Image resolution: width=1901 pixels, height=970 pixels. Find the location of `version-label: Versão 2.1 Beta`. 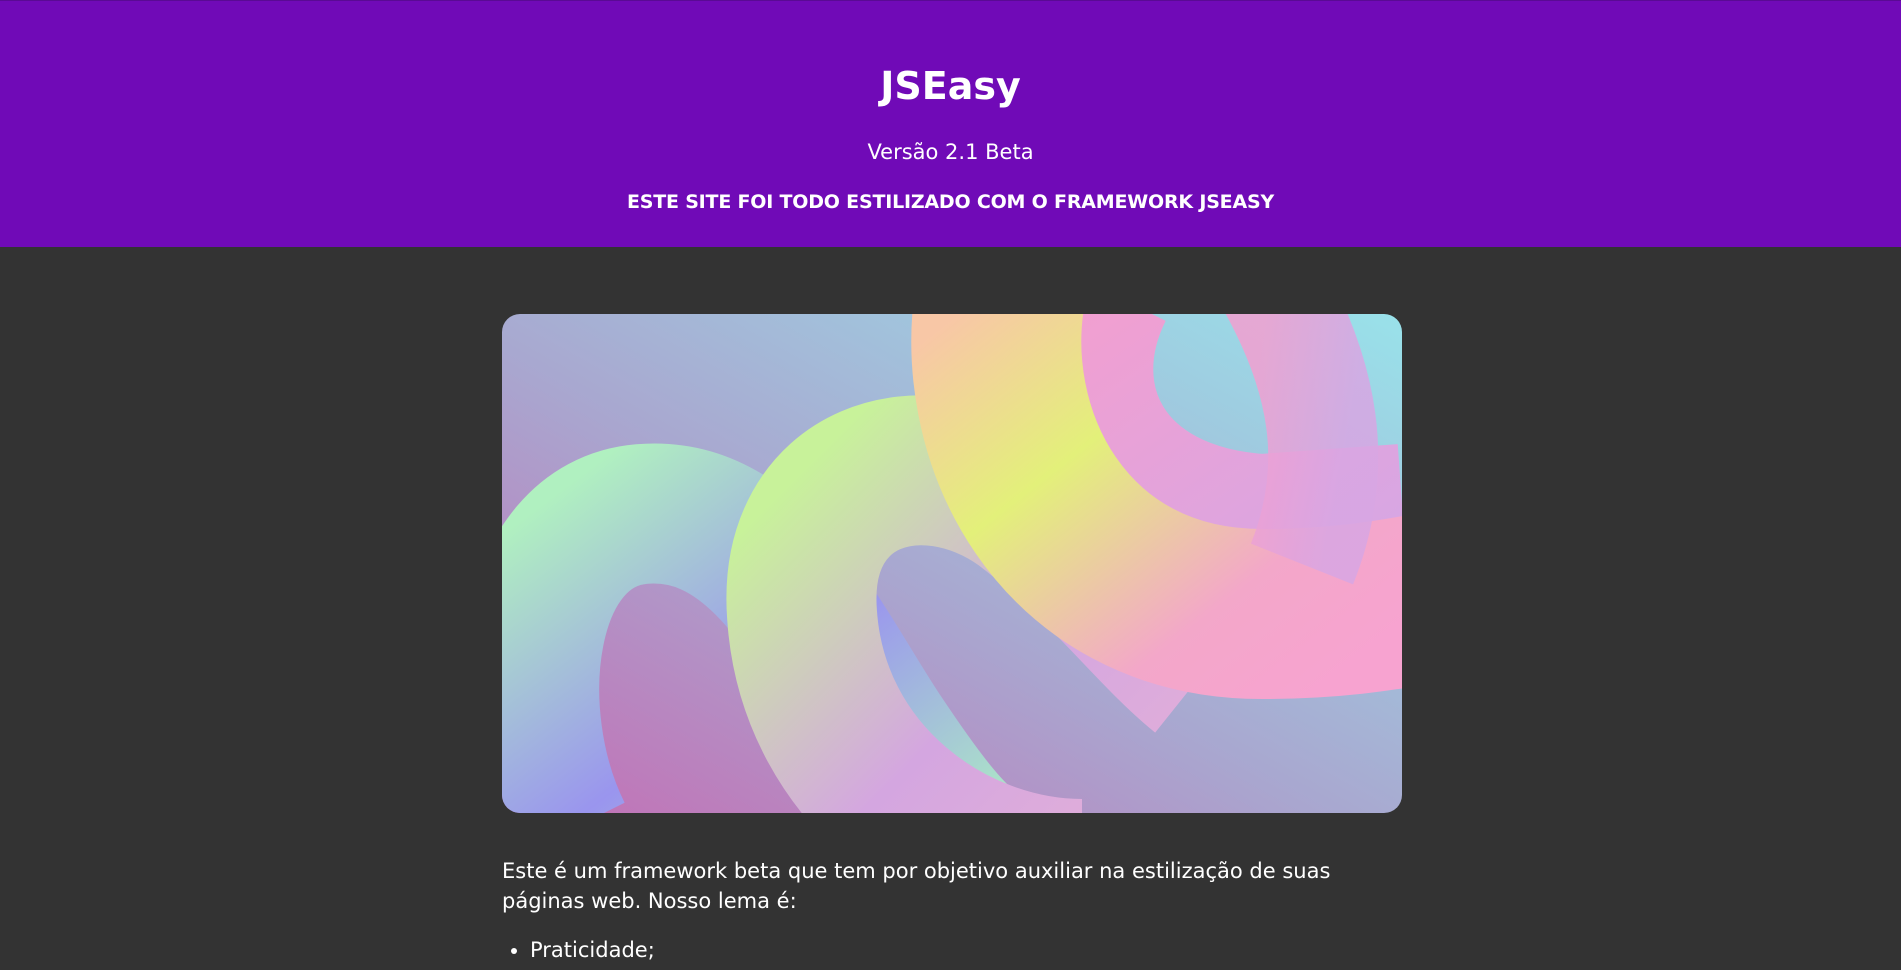

version-label: Versão 2.1 Beta is located at coordinates (950, 152).